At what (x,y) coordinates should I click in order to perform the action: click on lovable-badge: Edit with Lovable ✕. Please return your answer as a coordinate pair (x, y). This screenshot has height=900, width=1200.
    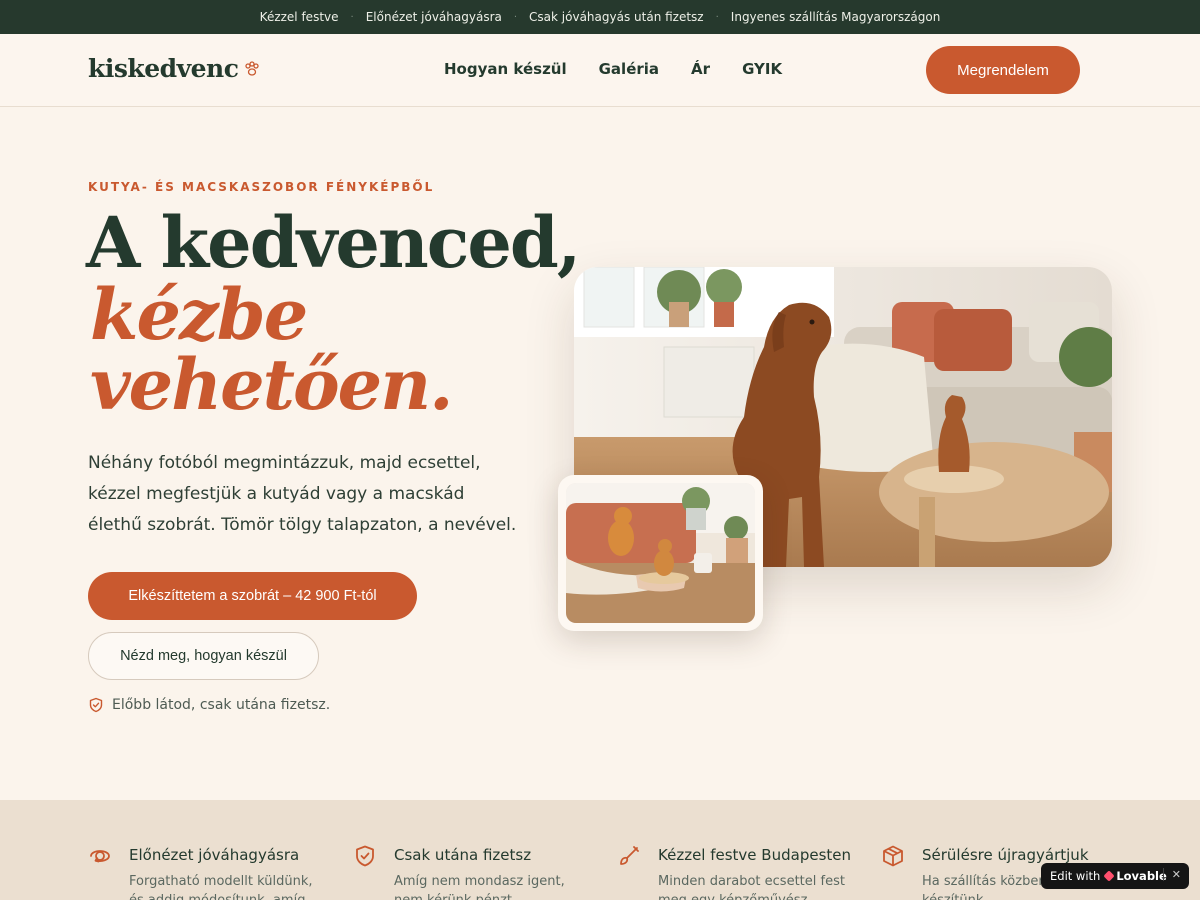
    Looking at the image, I should click on (1115, 876).